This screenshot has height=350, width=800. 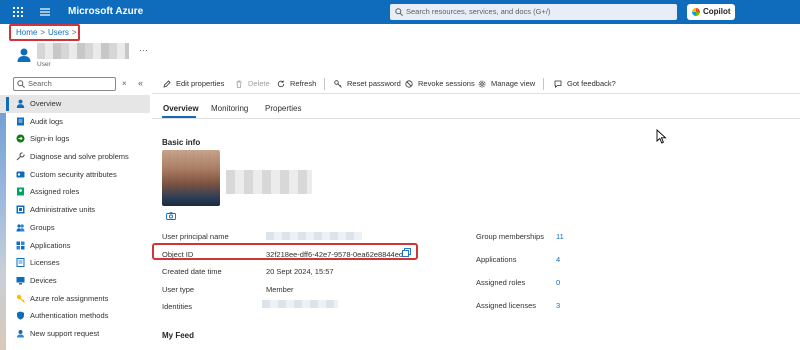 I want to click on sidebar-item-azure-role-assignments: Azure role assignments, so click(x=75, y=299).